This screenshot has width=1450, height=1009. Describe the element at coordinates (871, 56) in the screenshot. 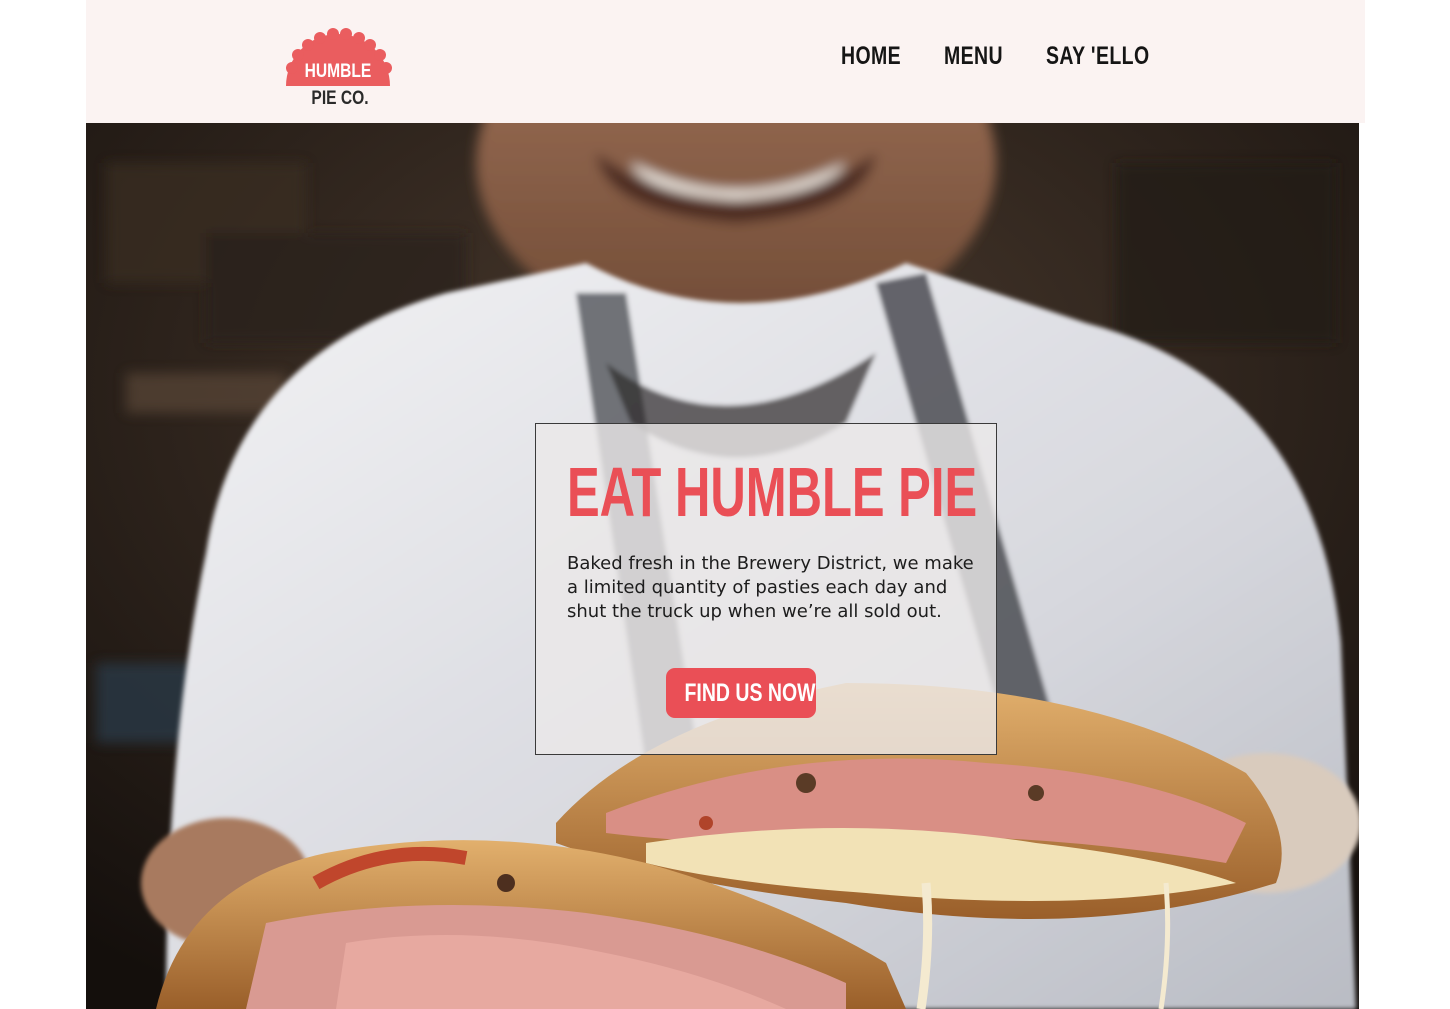

I see `nav-home: HOME` at that location.